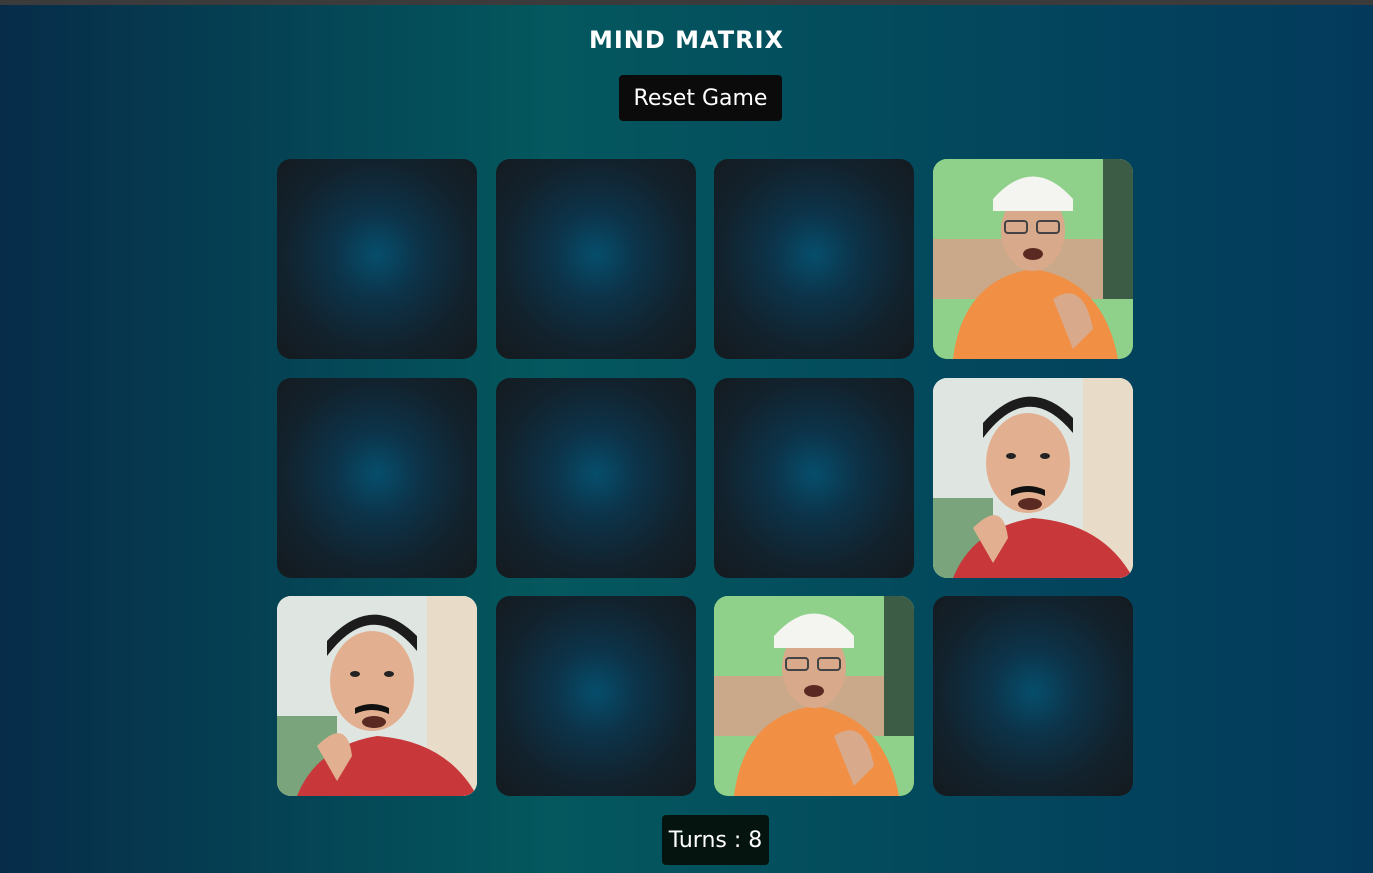  What do you see at coordinates (686, 40) in the screenshot?
I see `game-title: MIND MATRIX` at bounding box center [686, 40].